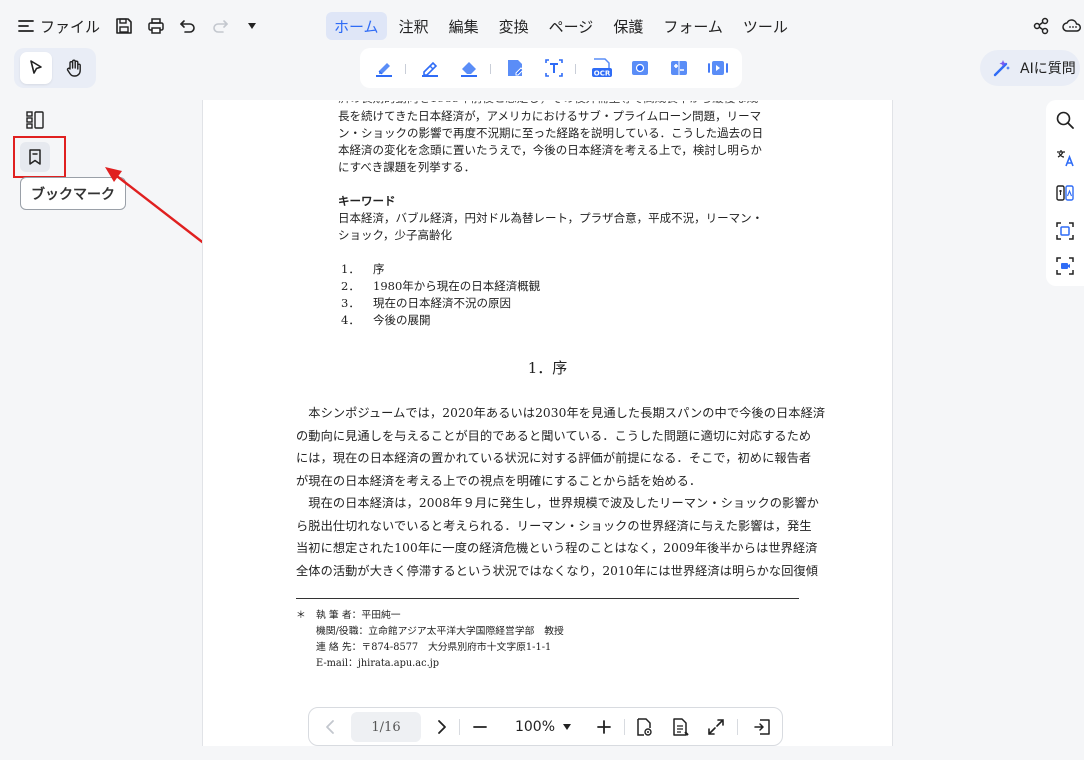  I want to click on tab-form: フォーム, so click(693, 26).